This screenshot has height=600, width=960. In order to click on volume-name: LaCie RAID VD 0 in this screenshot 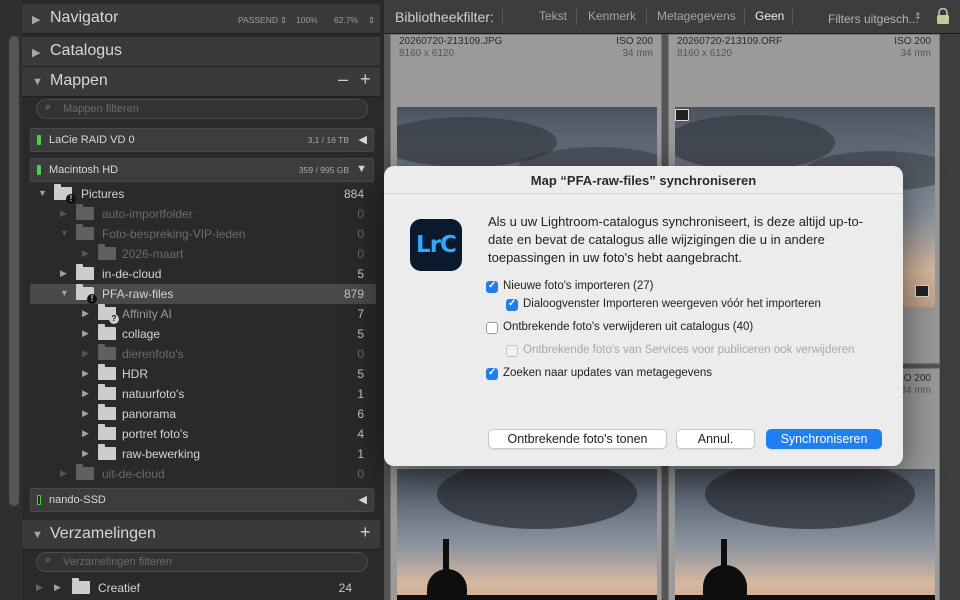, I will do `click(92, 140)`.